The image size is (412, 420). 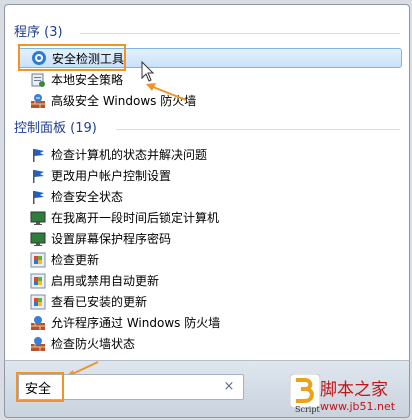 I want to click on watermark-cn-text: 脚本之家, so click(x=354, y=390).